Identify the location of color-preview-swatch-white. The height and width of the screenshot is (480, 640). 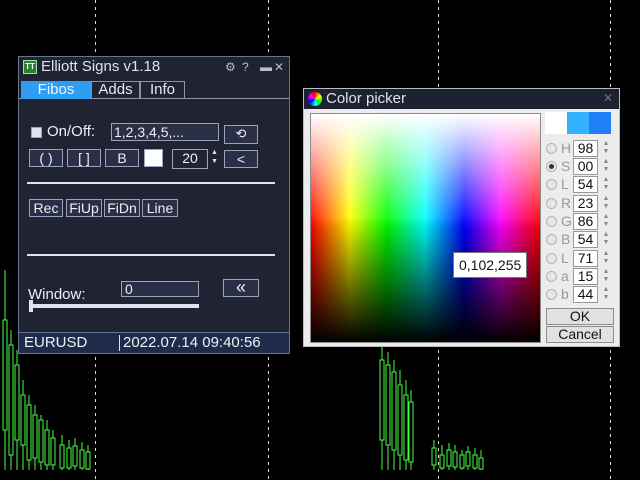
(556, 123).